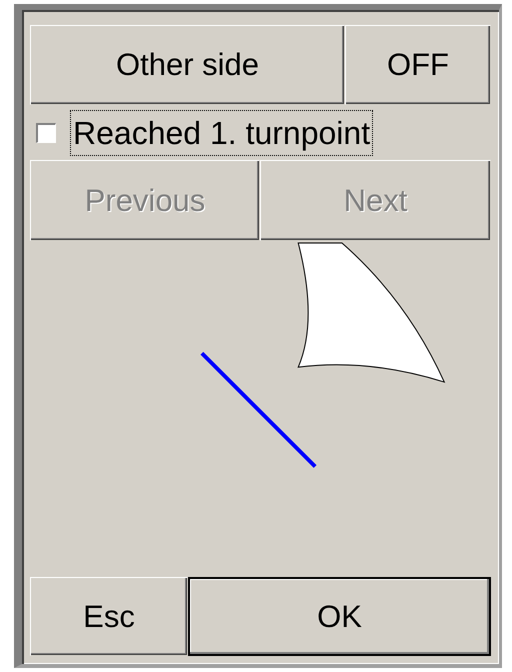 The height and width of the screenshot is (672, 512). I want to click on ok-button: OK, so click(339, 616).